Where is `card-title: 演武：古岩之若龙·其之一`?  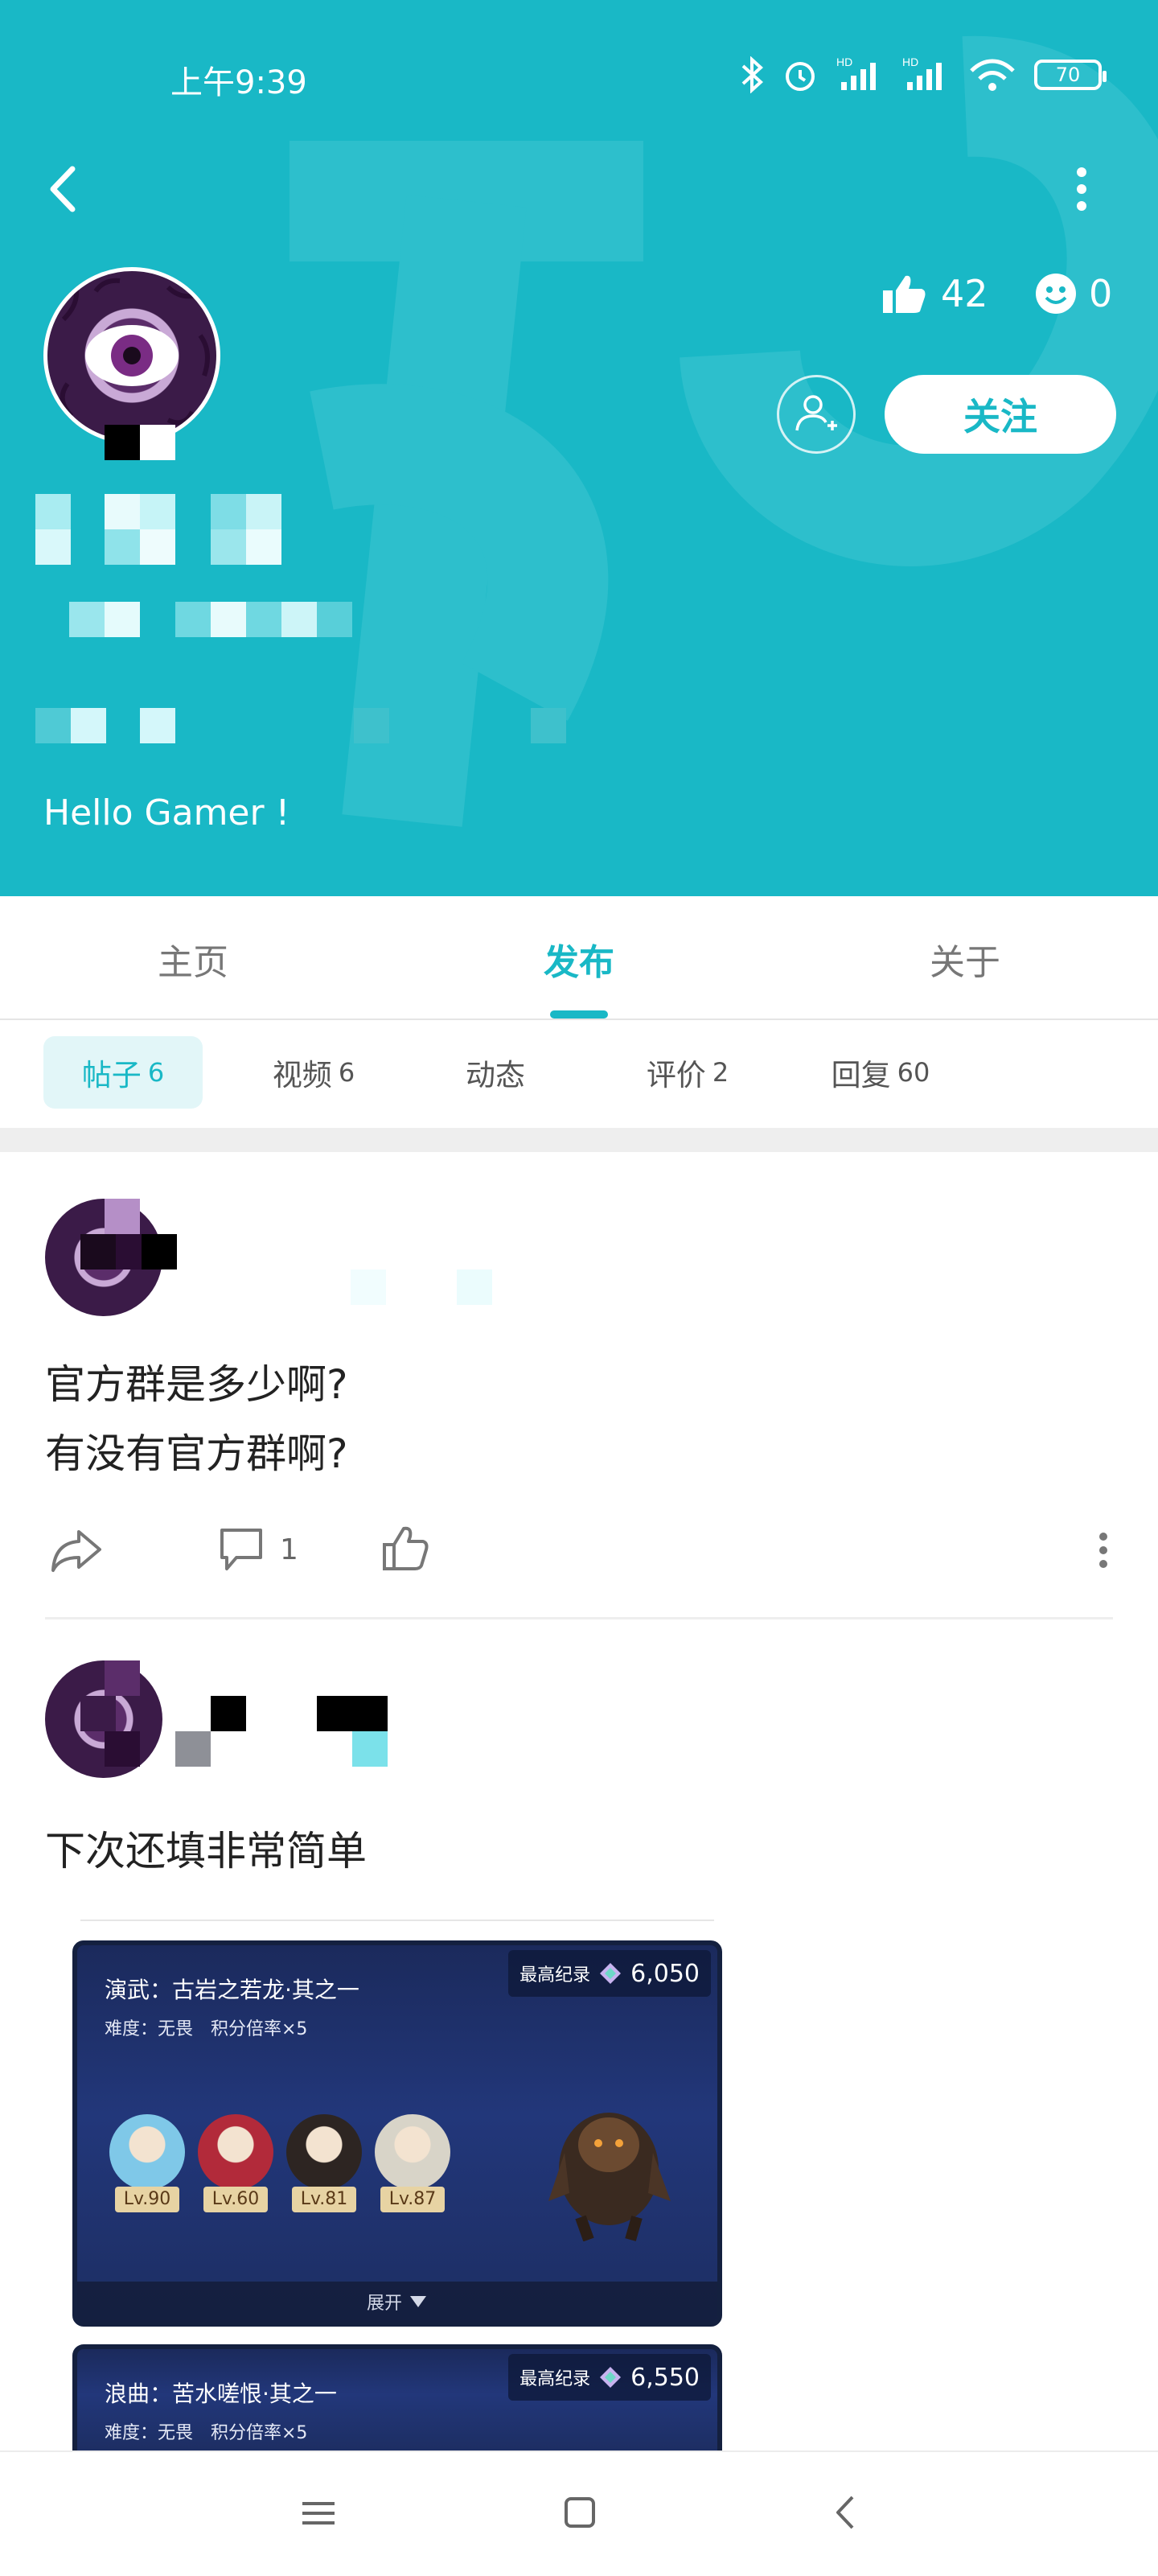 card-title: 演武：古岩之若龙·其之一 is located at coordinates (232, 1990).